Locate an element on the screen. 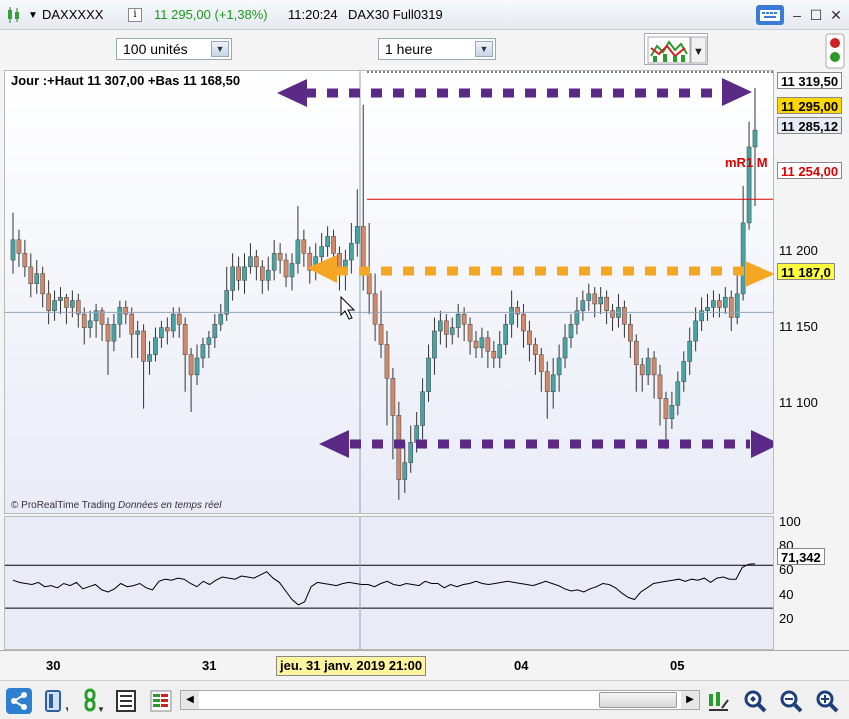 Image resolution: width=849 pixels, height=719 pixels. mr1-price-box: 11 254,00 is located at coordinates (810, 170).